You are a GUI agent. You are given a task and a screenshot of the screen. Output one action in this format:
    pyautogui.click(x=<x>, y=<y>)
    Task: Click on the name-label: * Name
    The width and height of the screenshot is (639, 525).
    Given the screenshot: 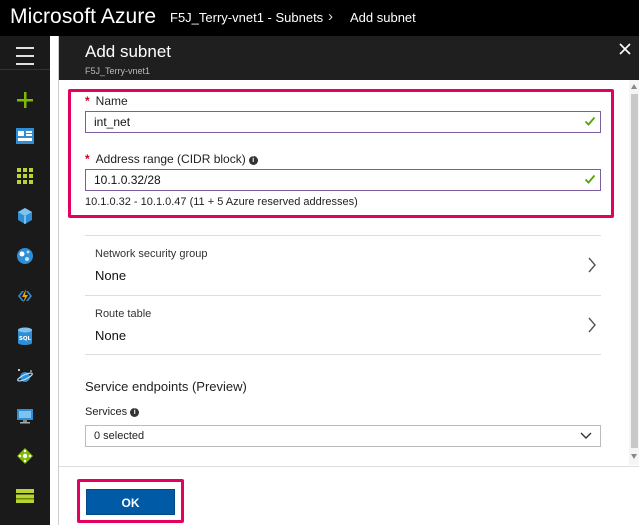 What is the action you would take?
    pyautogui.click(x=106, y=101)
    